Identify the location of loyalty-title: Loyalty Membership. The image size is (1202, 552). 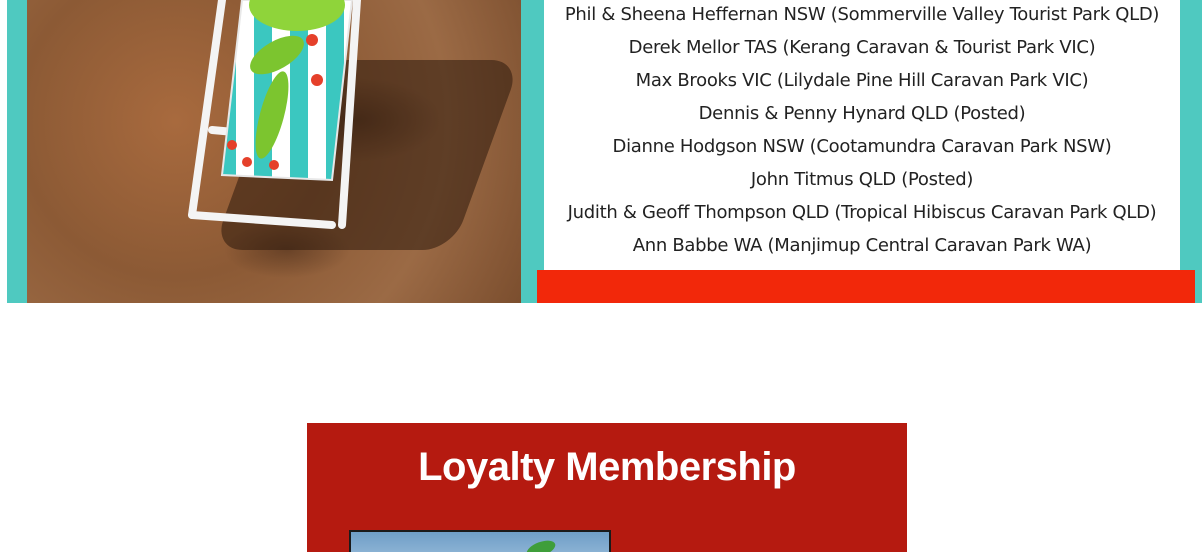
(607, 467).